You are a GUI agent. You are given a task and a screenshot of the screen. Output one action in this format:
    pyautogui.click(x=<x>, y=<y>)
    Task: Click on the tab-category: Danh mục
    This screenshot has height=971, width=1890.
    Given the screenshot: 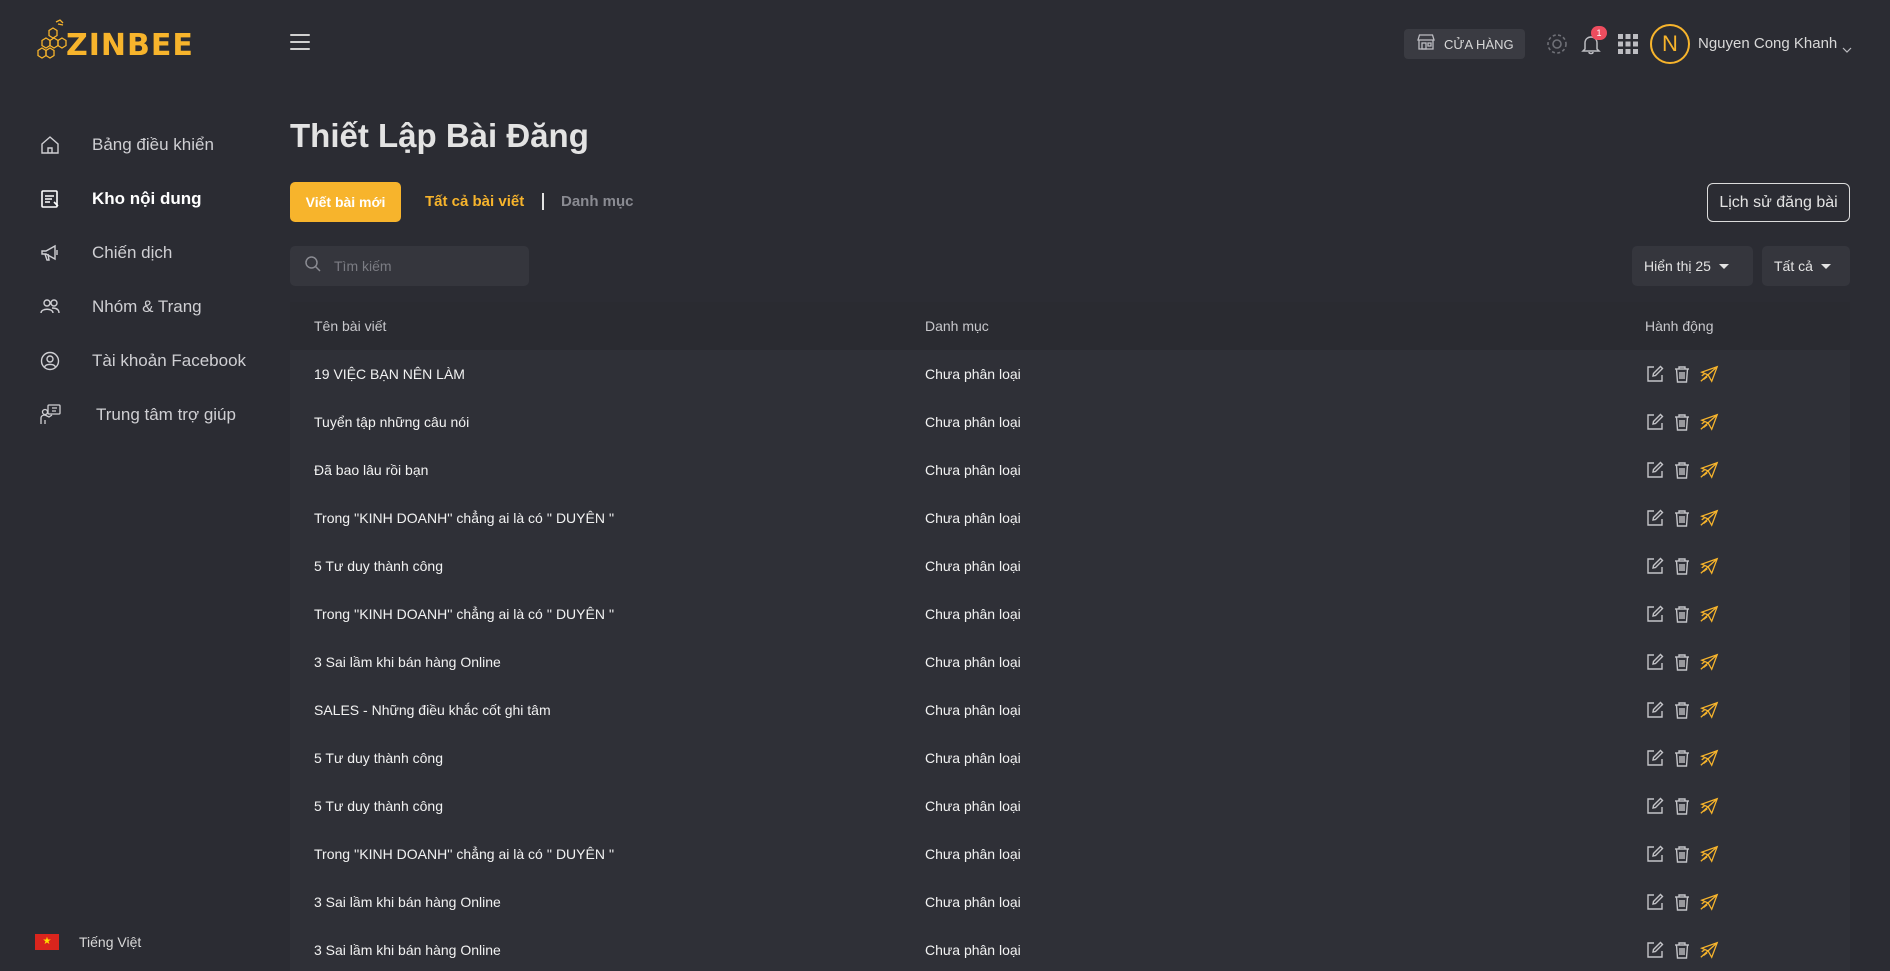 What is the action you would take?
    pyautogui.click(x=597, y=201)
    